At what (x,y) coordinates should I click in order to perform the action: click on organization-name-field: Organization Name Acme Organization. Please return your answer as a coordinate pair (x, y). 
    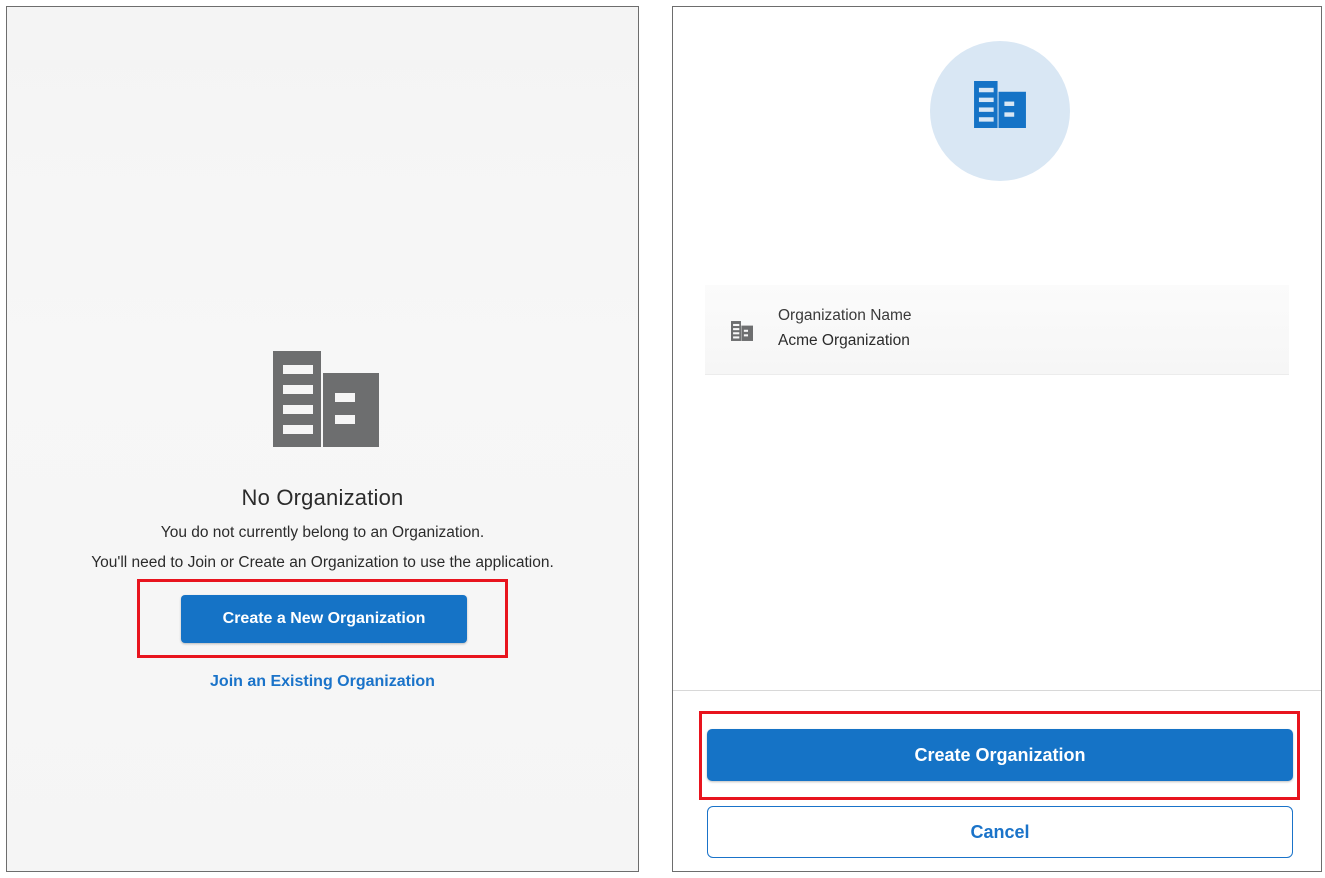
    Looking at the image, I should click on (997, 330).